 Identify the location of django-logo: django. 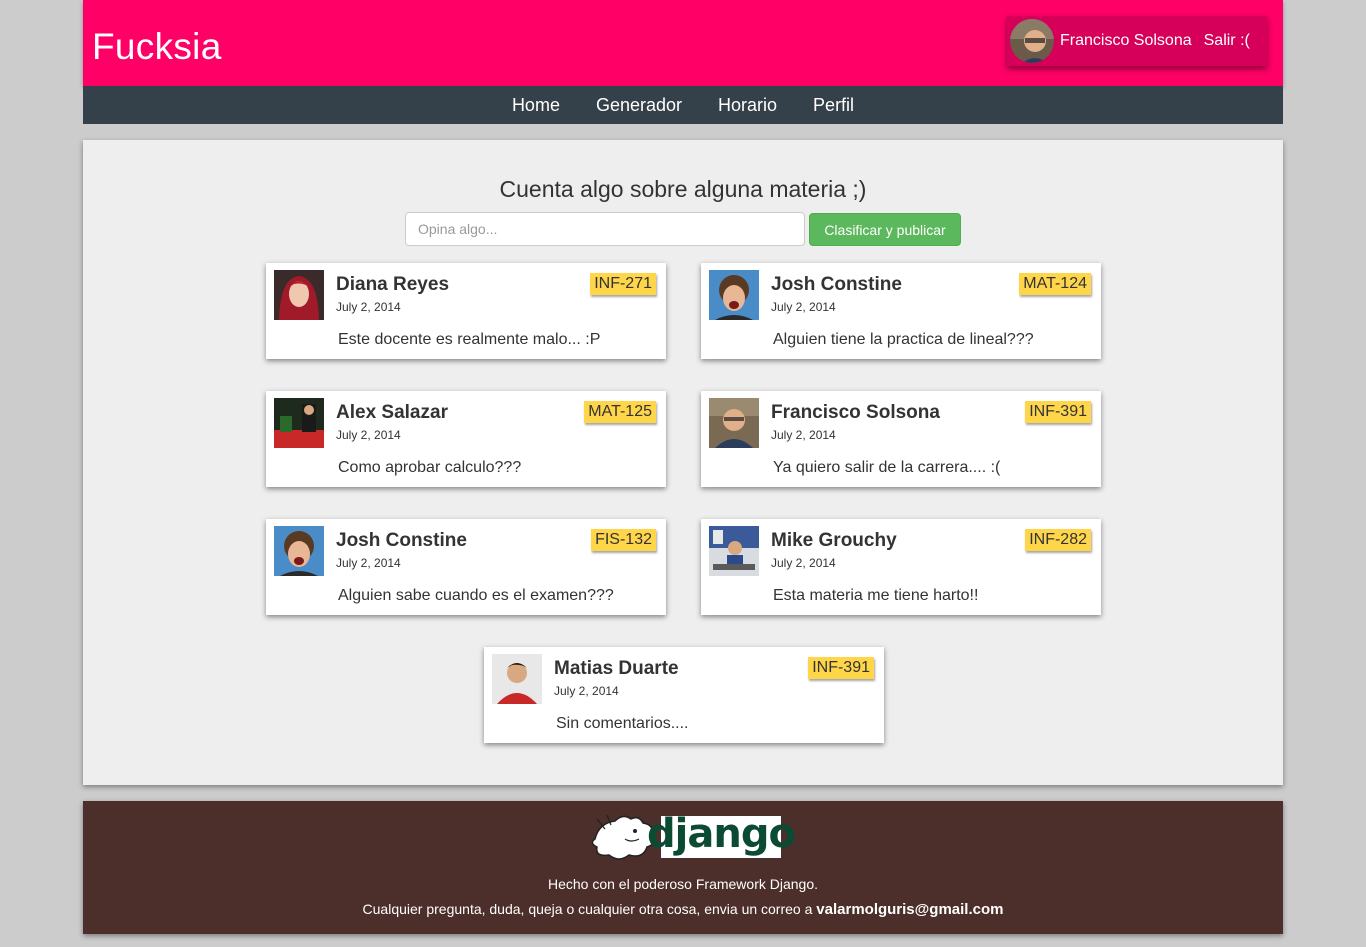
(721, 836).